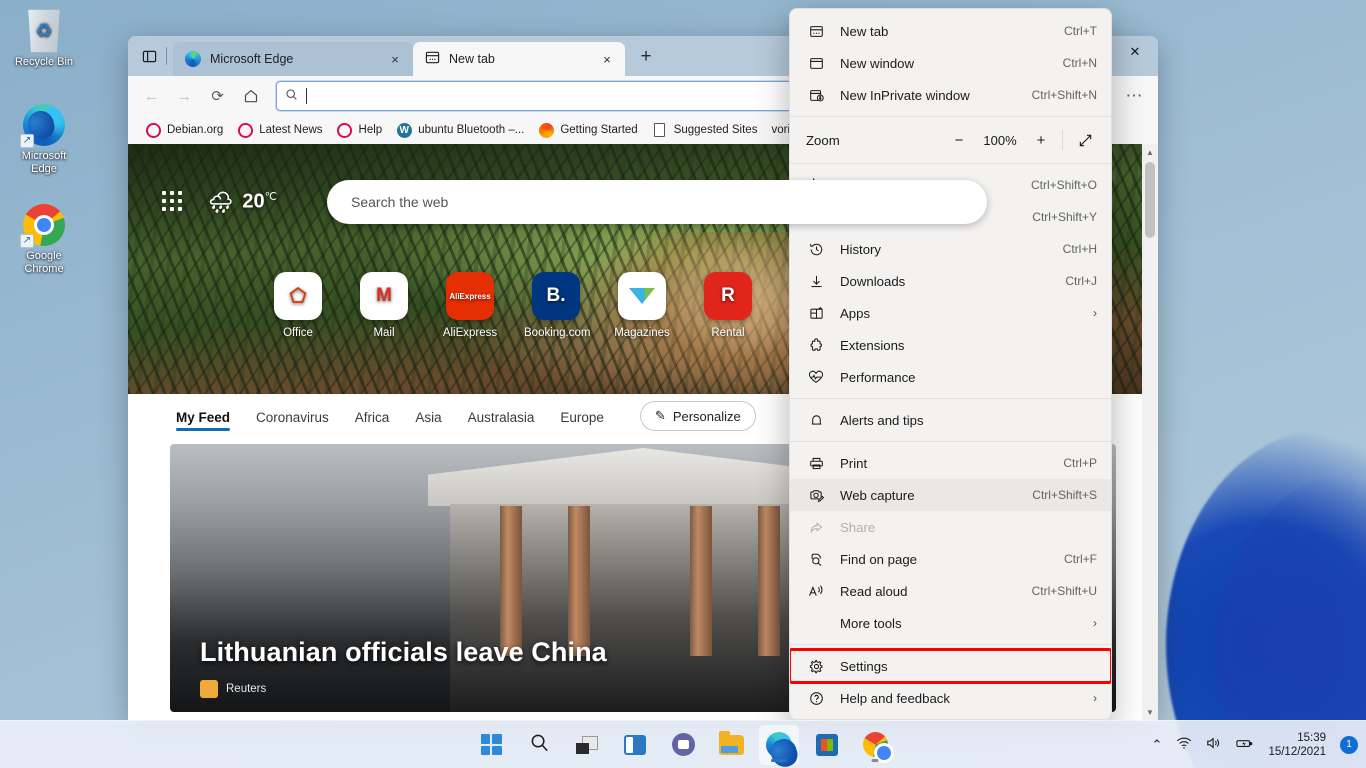 The image size is (1366, 768). What do you see at coordinates (184, 130) in the screenshot?
I see `bookmark-debian-org: Debian.org` at bounding box center [184, 130].